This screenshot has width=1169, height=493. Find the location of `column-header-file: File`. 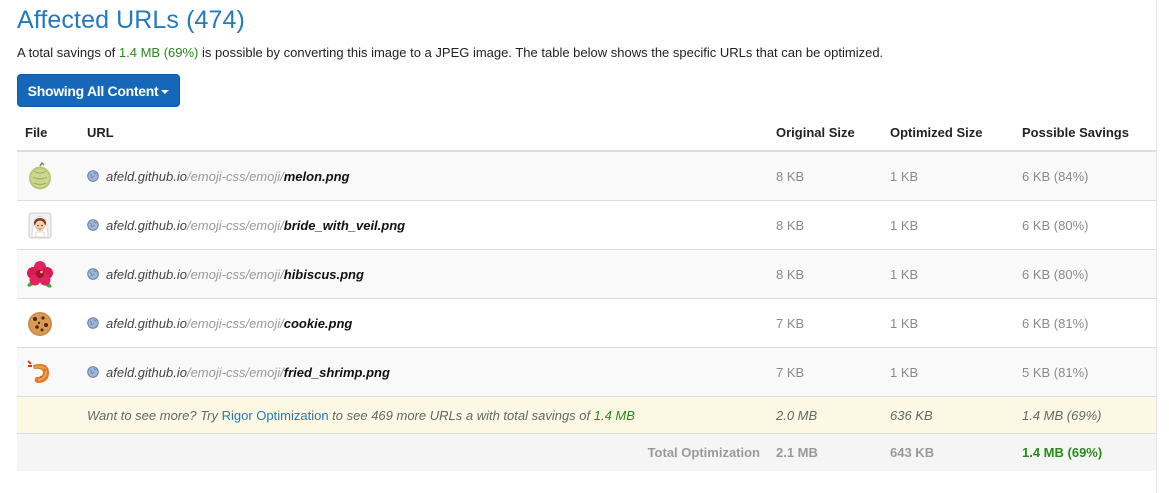

column-header-file: File is located at coordinates (52, 134).